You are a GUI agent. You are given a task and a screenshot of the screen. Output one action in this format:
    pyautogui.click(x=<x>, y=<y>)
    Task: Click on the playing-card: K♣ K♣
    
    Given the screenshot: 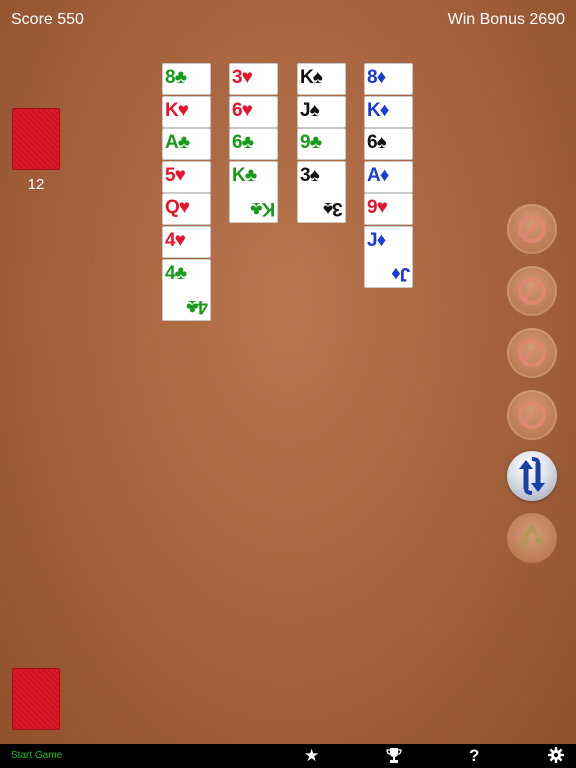 What is the action you would take?
    pyautogui.click(x=253, y=191)
    